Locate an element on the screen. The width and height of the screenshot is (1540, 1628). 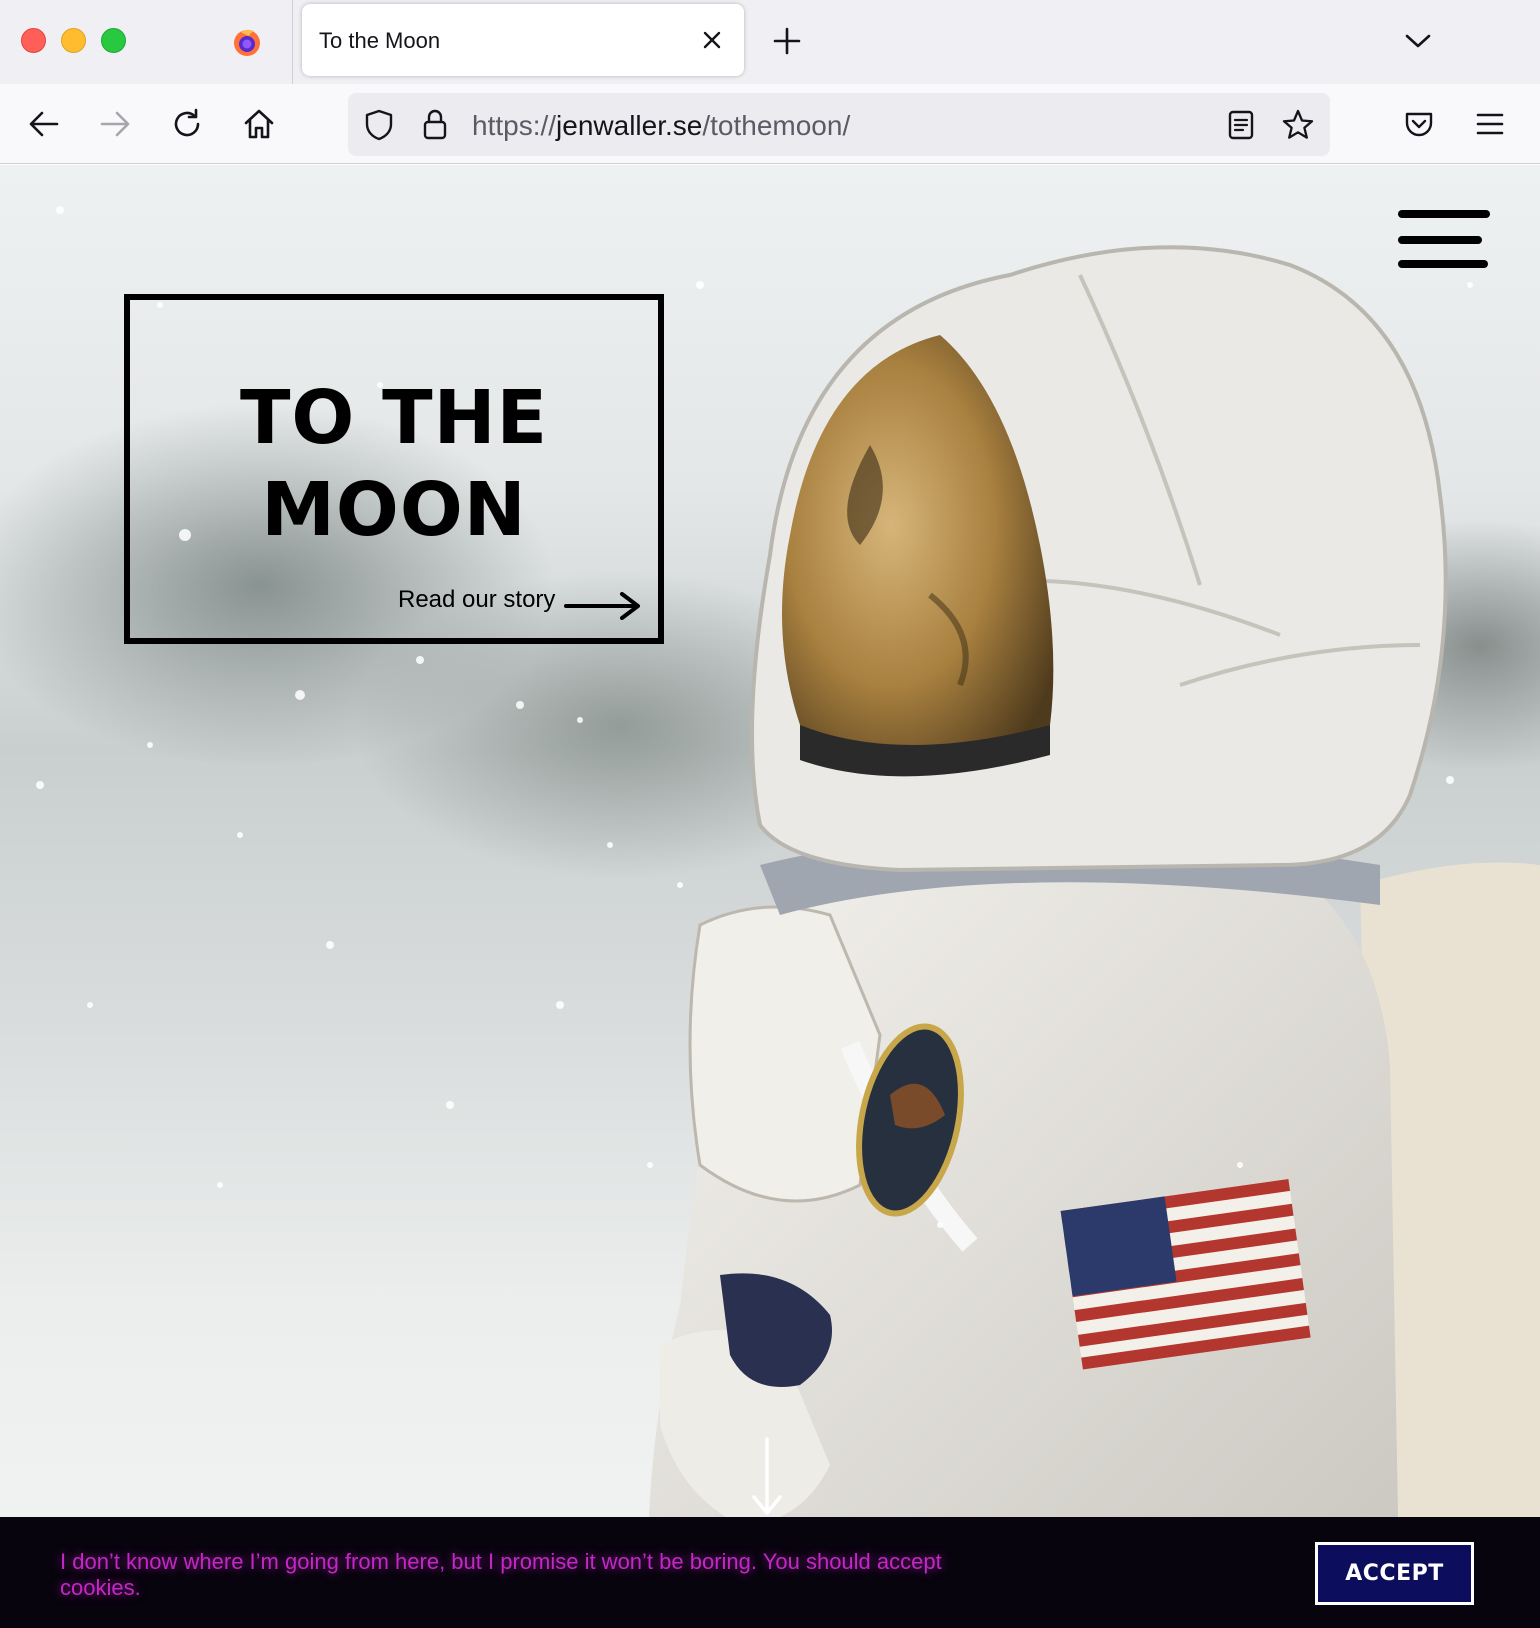
tab-separator is located at coordinates (292, 42).